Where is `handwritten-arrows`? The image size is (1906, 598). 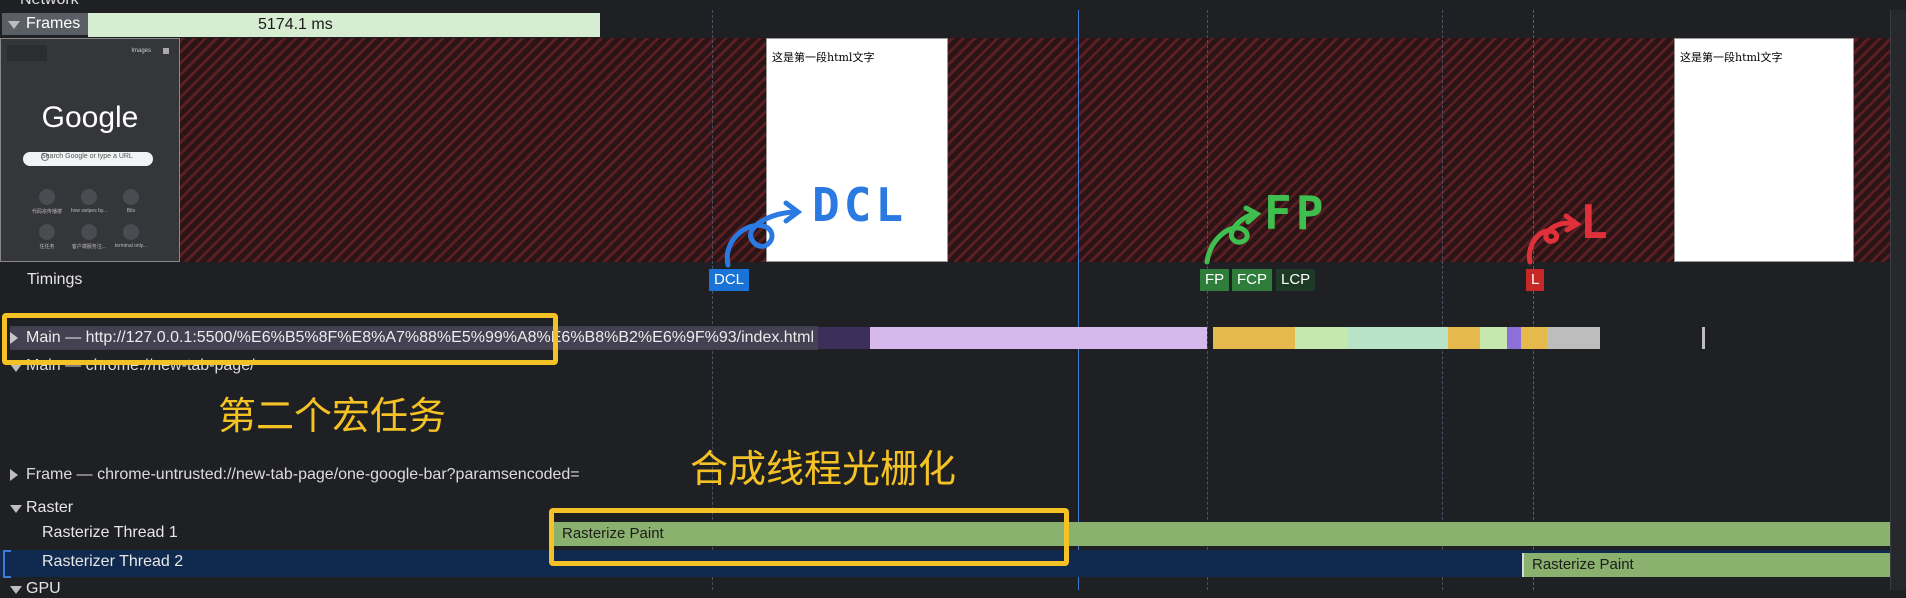 handwritten-arrows is located at coordinates (1153, 234).